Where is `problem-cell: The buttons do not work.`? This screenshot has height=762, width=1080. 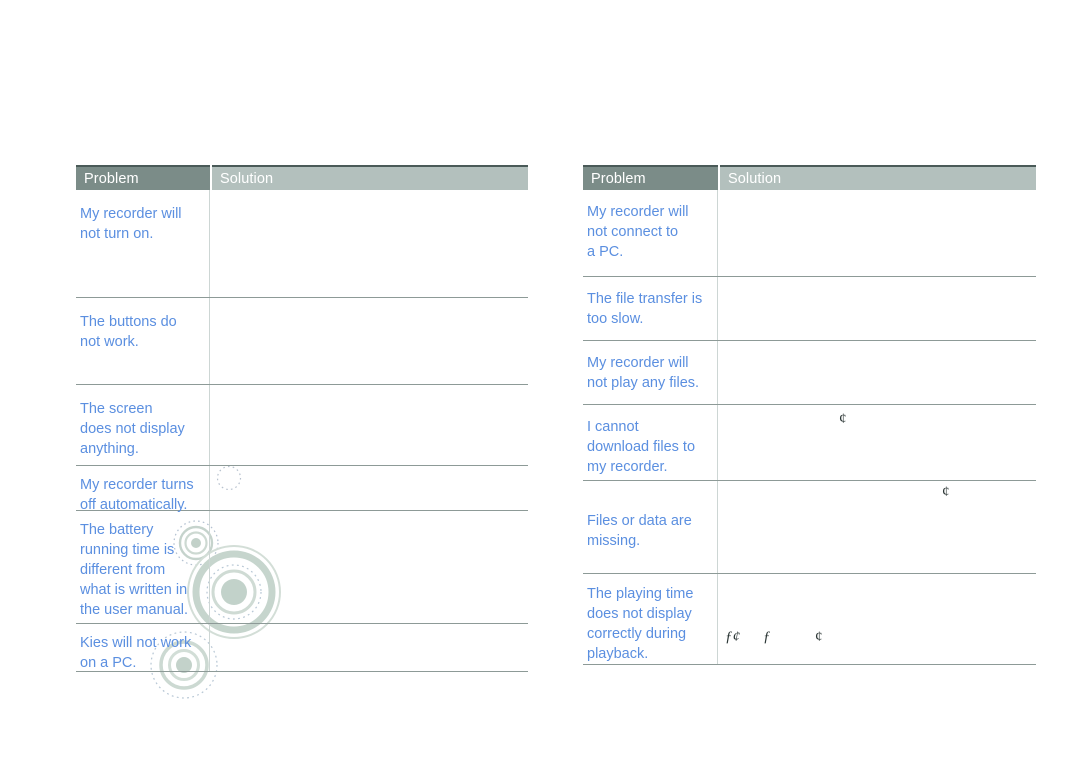 problem-cell: The buttons do not work. is located at coordinates (143, 341).